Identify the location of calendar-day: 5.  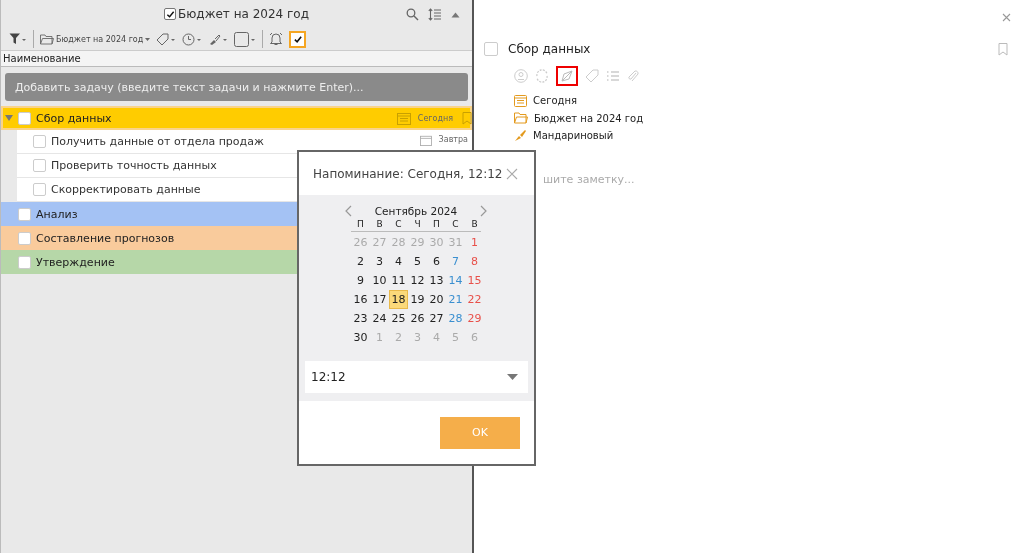
(417, 261).